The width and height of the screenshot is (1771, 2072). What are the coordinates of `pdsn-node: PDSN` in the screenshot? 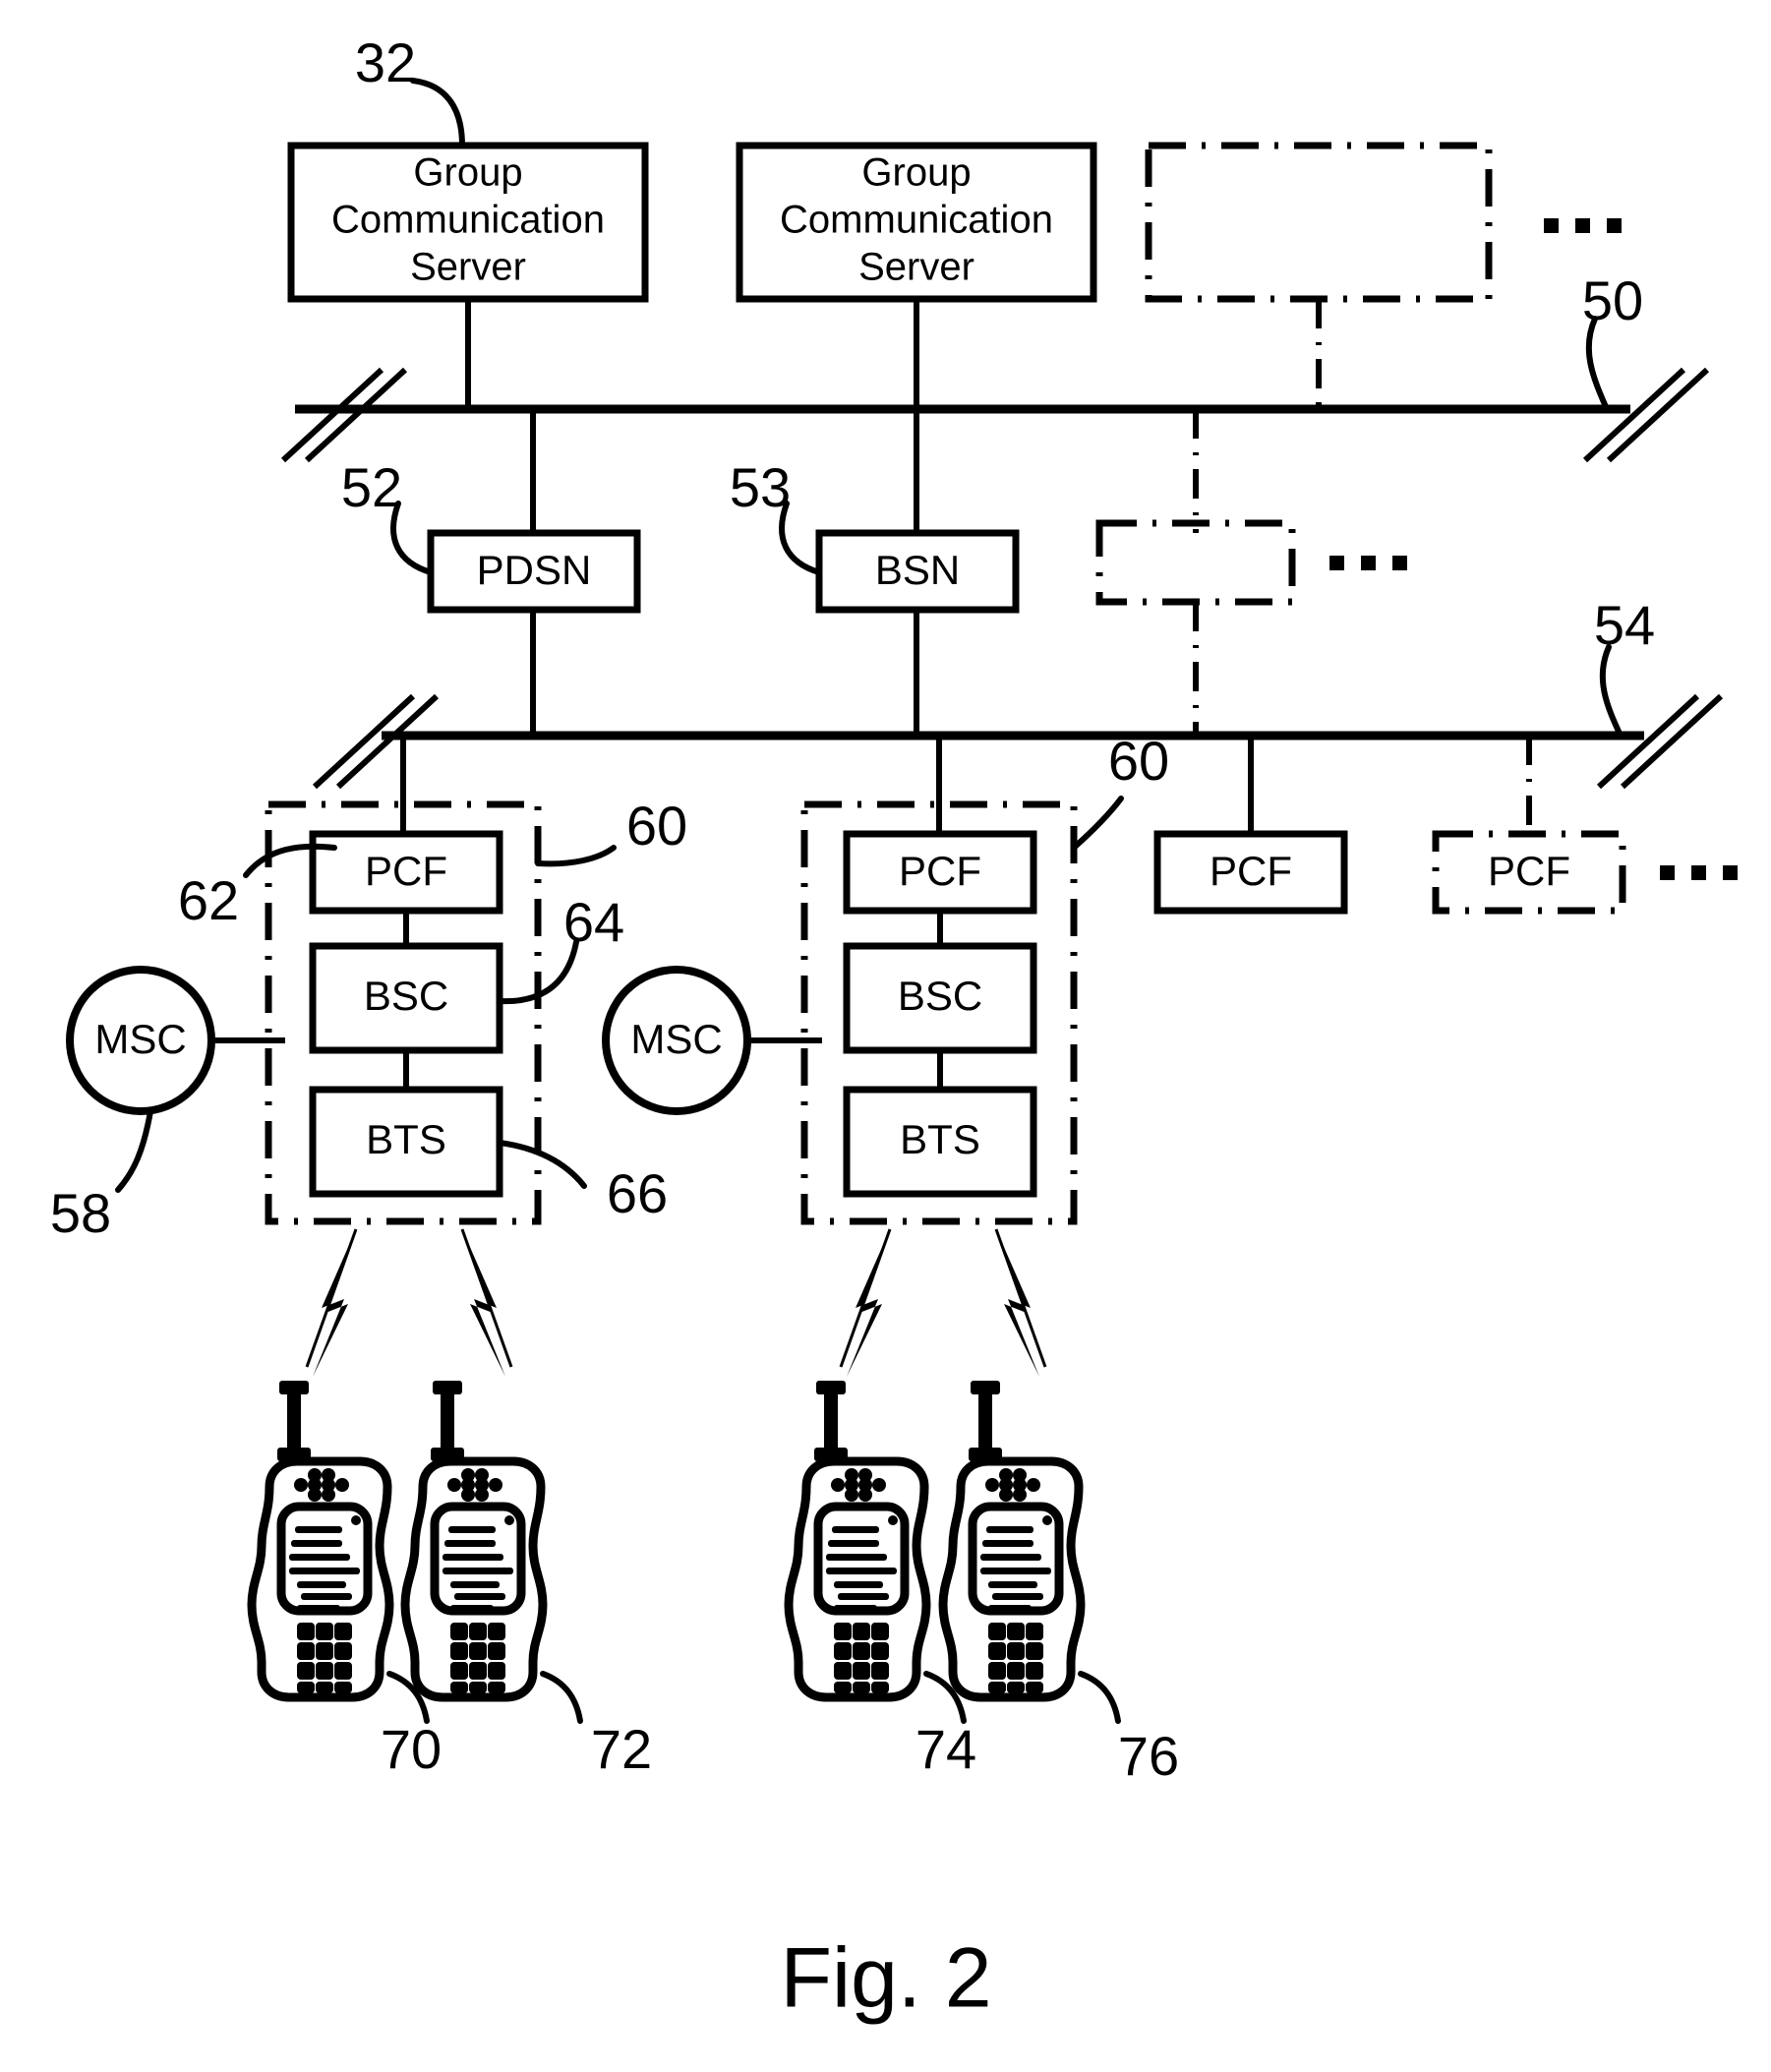 It's located at (534, 571).